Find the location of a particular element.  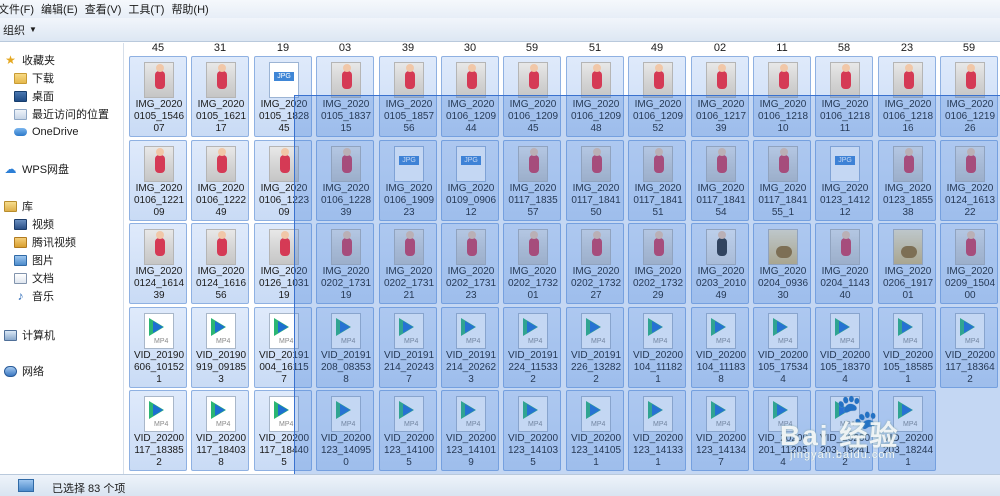

file-name-line: 50 is located at coordinates (596, 212).